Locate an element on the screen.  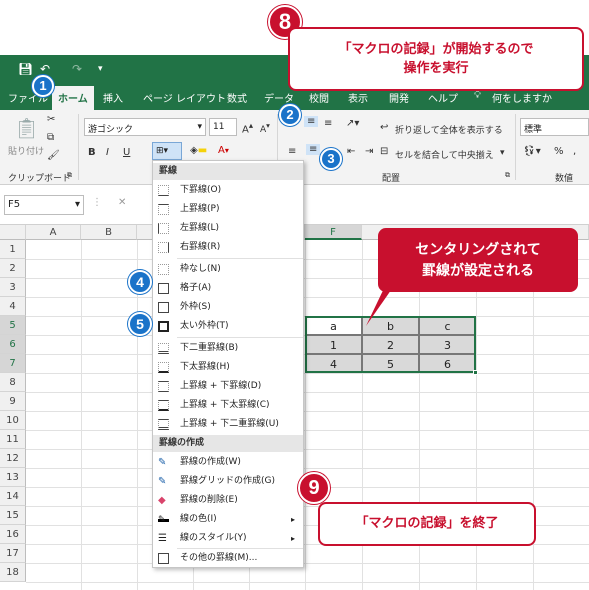
row-header: 14 is located at coordinates (13, 496).